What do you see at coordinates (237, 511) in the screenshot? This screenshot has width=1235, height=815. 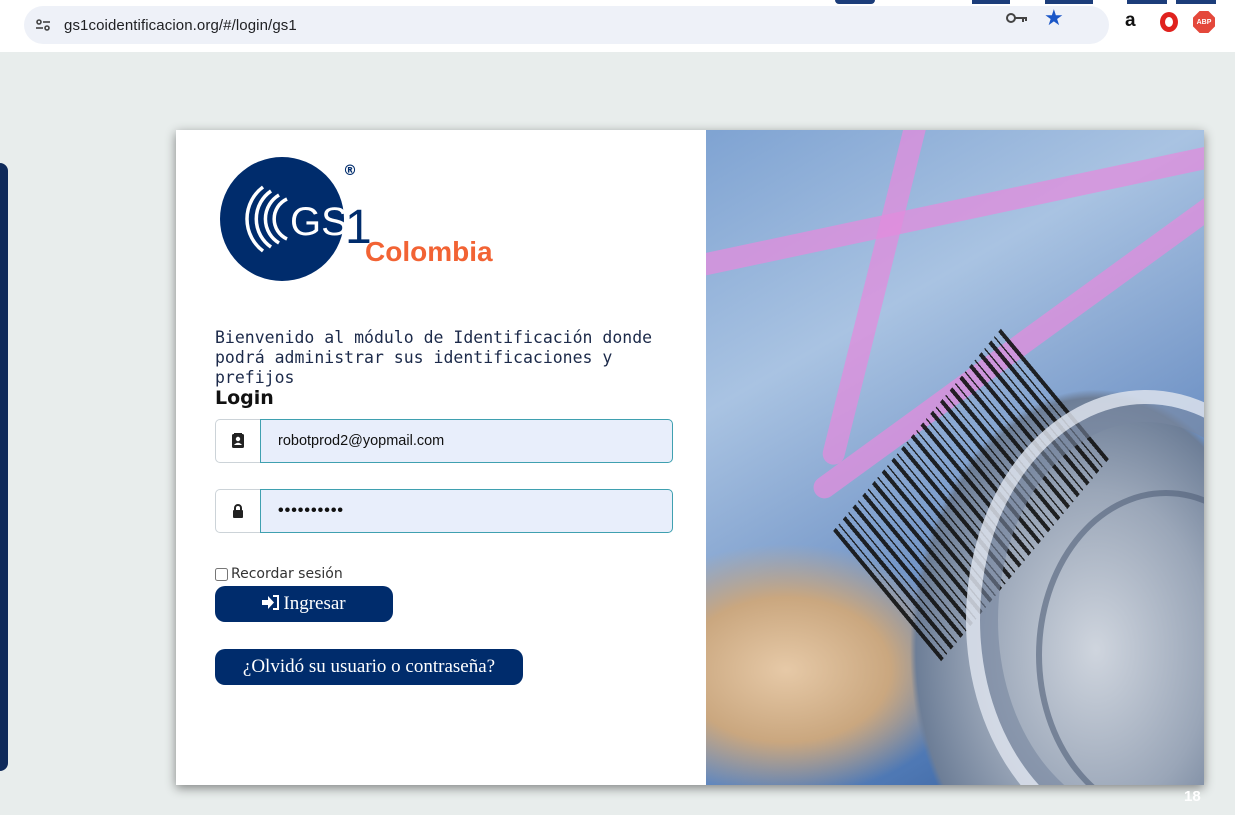 I see `lock-icon` at bounding box center [237, 511].